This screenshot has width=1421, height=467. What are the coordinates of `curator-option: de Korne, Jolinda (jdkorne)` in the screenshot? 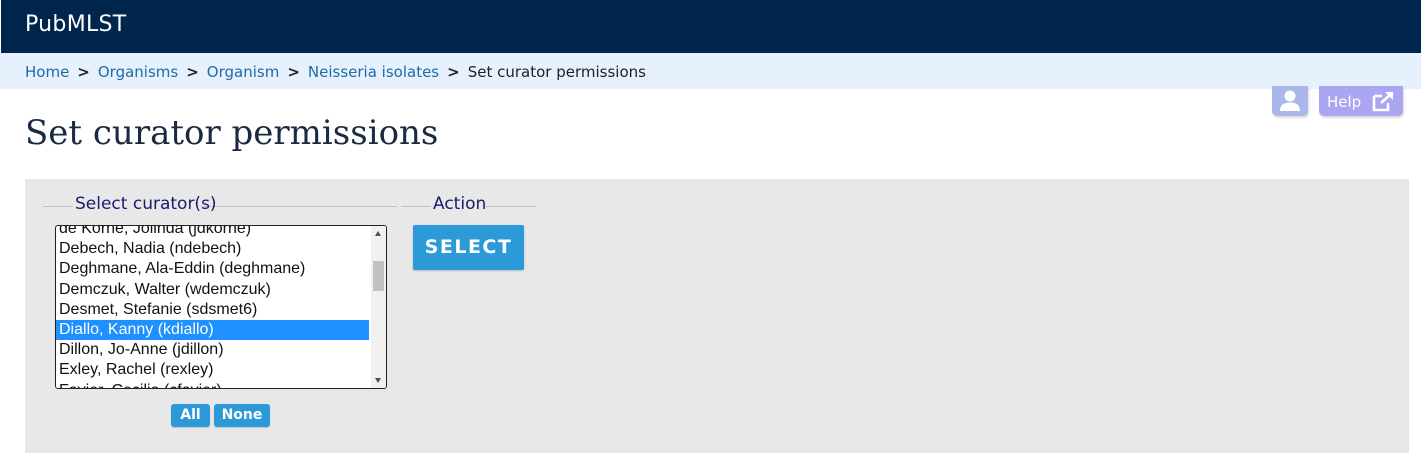 It's located at (212, 232).